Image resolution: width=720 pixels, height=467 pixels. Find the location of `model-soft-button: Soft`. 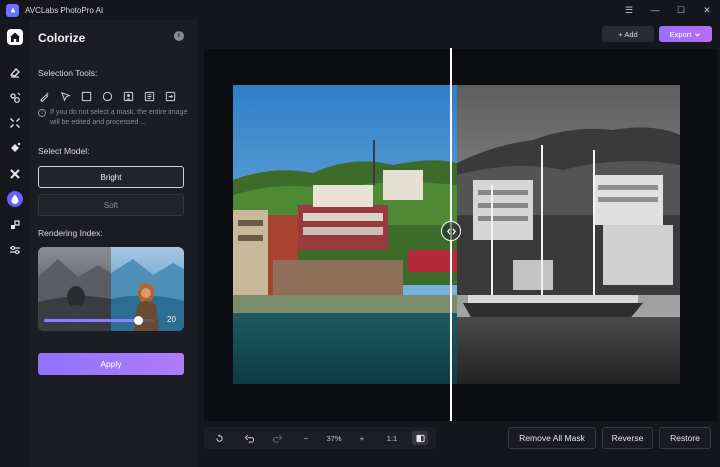

model-soft-button: Soft is located at coordinates (111, 205).